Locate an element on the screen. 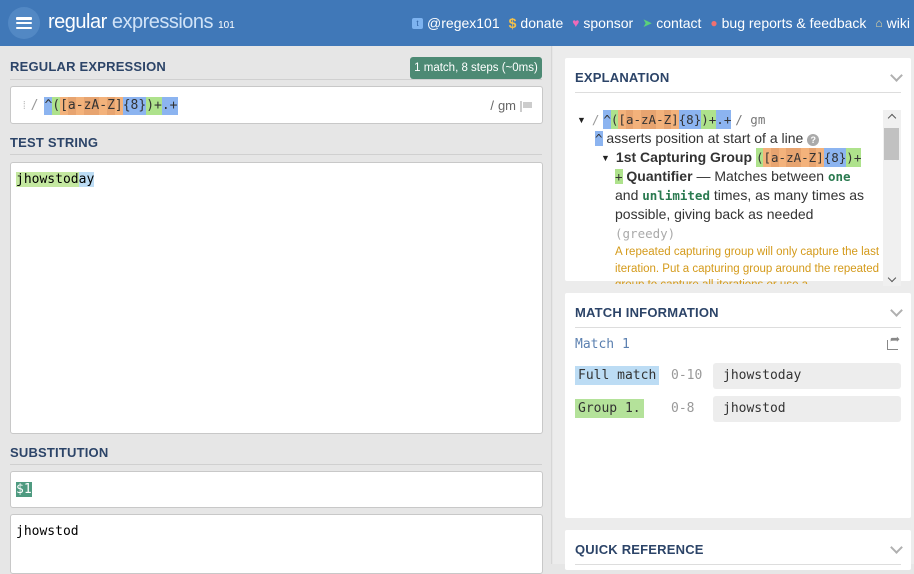 The height and width of the screenshot is (574, 914). nav-twitter-link: t @regex101 is located at coordinates (456, 23).